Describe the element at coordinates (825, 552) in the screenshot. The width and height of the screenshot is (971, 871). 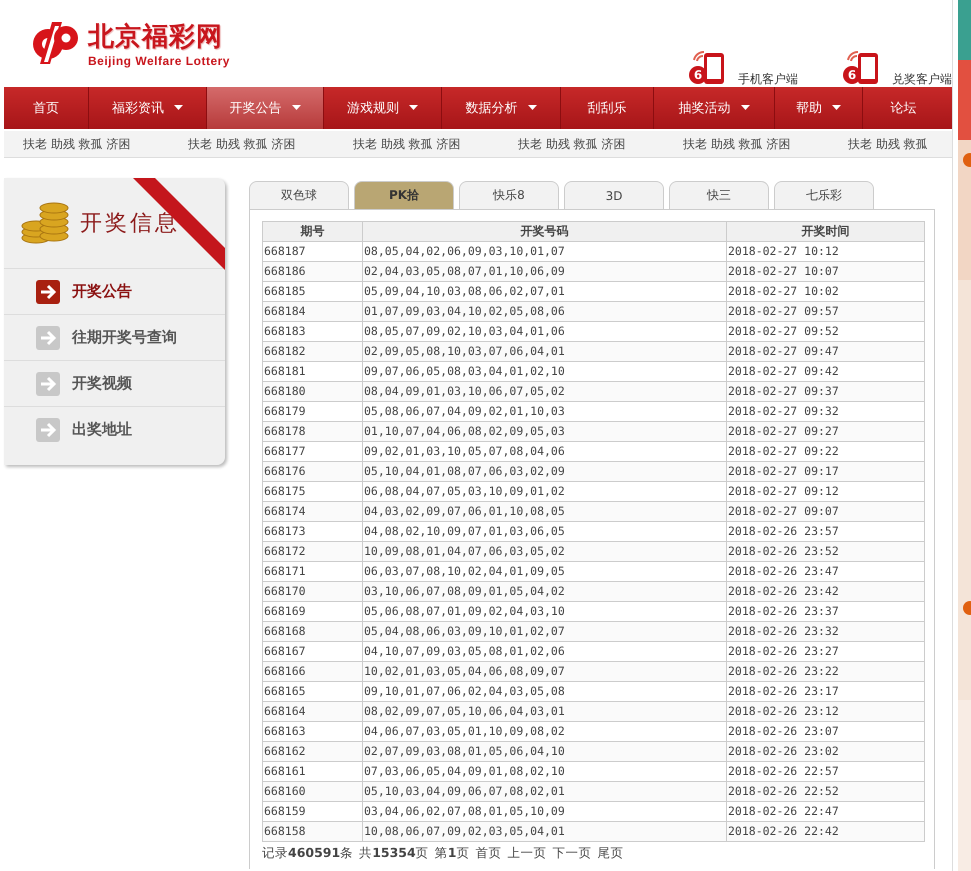
I see `table-cell: 2018-02-26 23:52` at that location.